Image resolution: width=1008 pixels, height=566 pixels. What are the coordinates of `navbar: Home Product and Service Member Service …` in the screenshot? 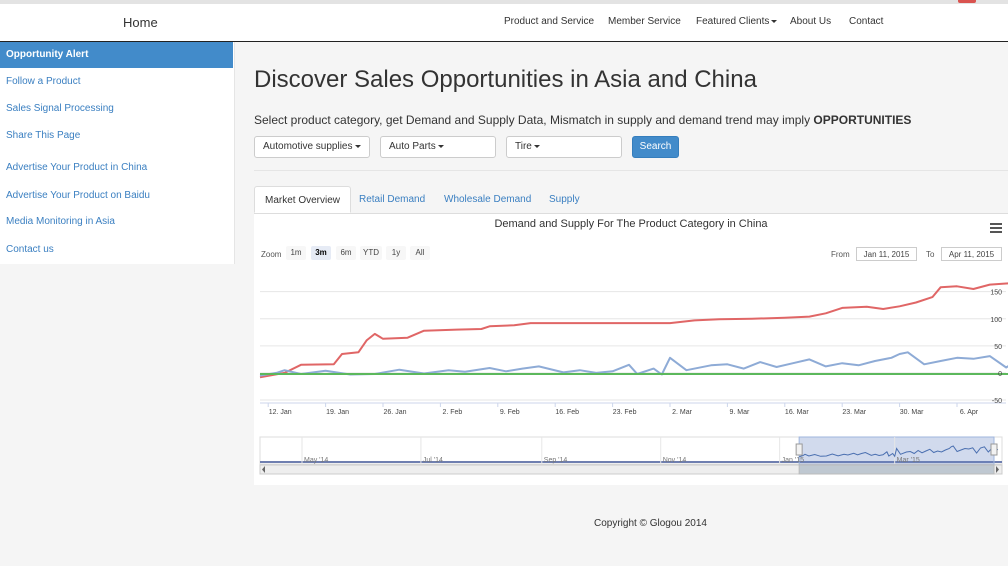 It's located at (504, 23).